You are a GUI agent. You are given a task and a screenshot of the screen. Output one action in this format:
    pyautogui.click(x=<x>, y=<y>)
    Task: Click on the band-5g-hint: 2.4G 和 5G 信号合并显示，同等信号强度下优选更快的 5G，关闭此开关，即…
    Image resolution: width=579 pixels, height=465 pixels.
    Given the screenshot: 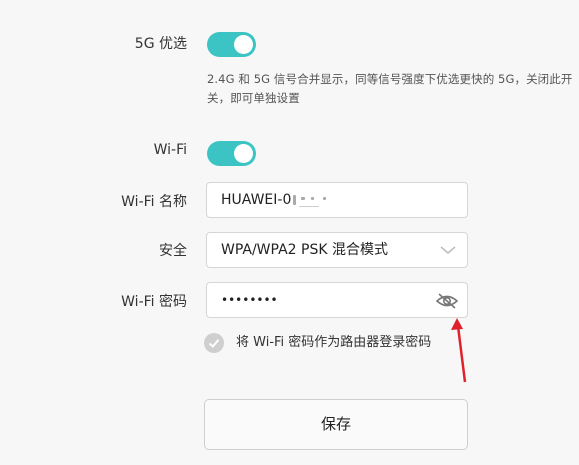 What is the action you would take?
    pyautogui.click(x=390, y=88)
    